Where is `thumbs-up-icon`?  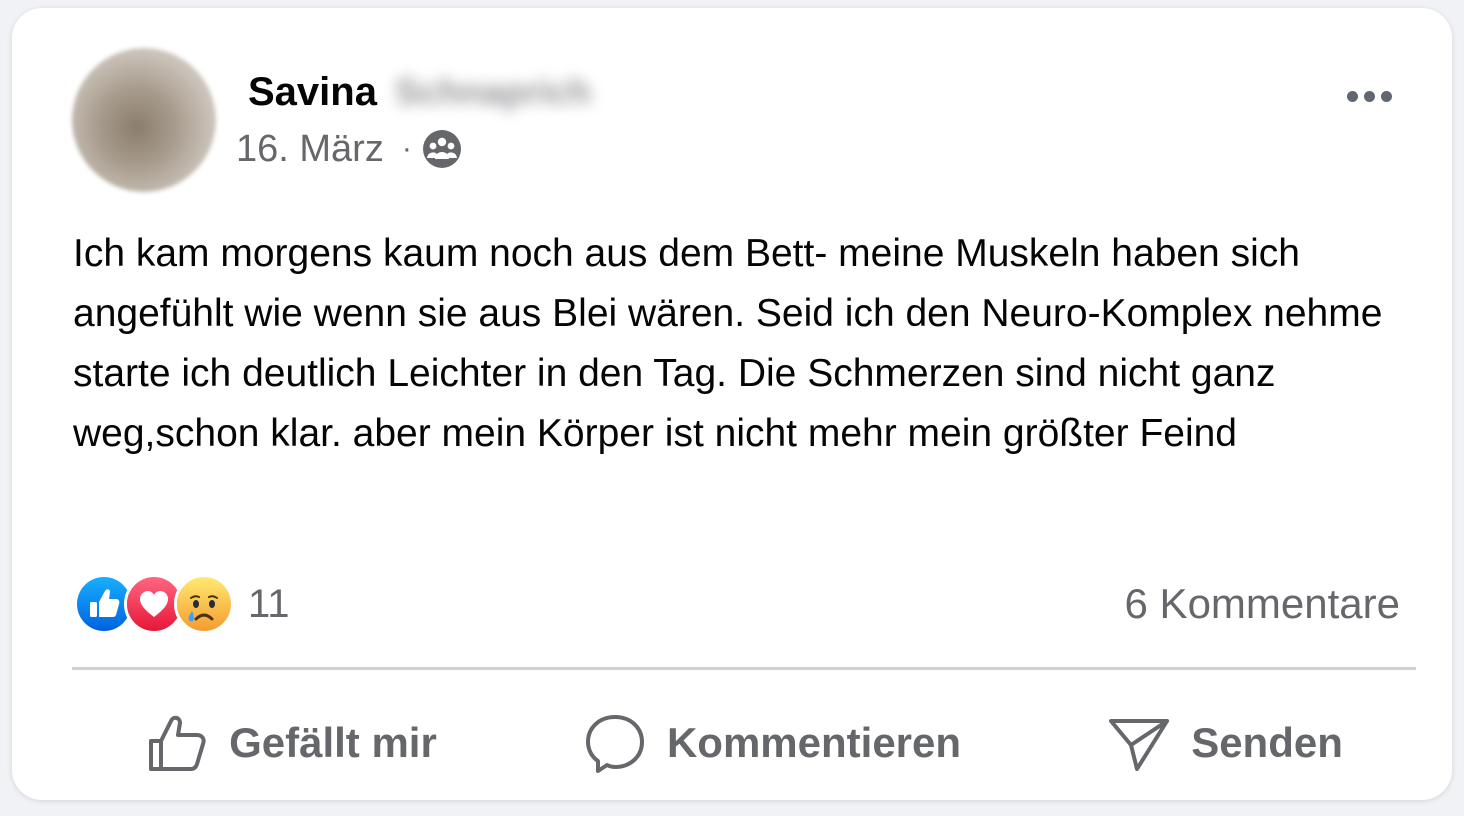 thumbs-up-icon is located at coordinates (177, 743).